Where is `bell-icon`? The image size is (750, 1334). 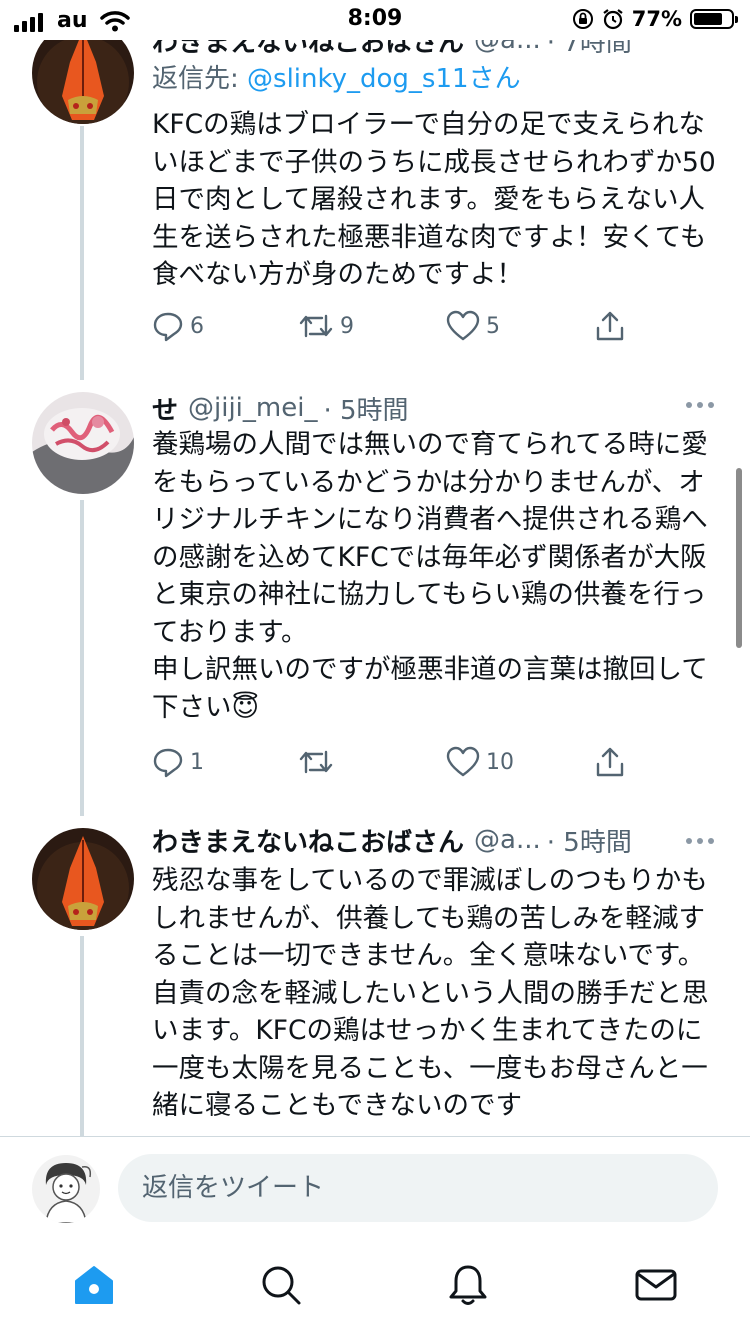 bell-icon is located at coordinates (468, 1285).